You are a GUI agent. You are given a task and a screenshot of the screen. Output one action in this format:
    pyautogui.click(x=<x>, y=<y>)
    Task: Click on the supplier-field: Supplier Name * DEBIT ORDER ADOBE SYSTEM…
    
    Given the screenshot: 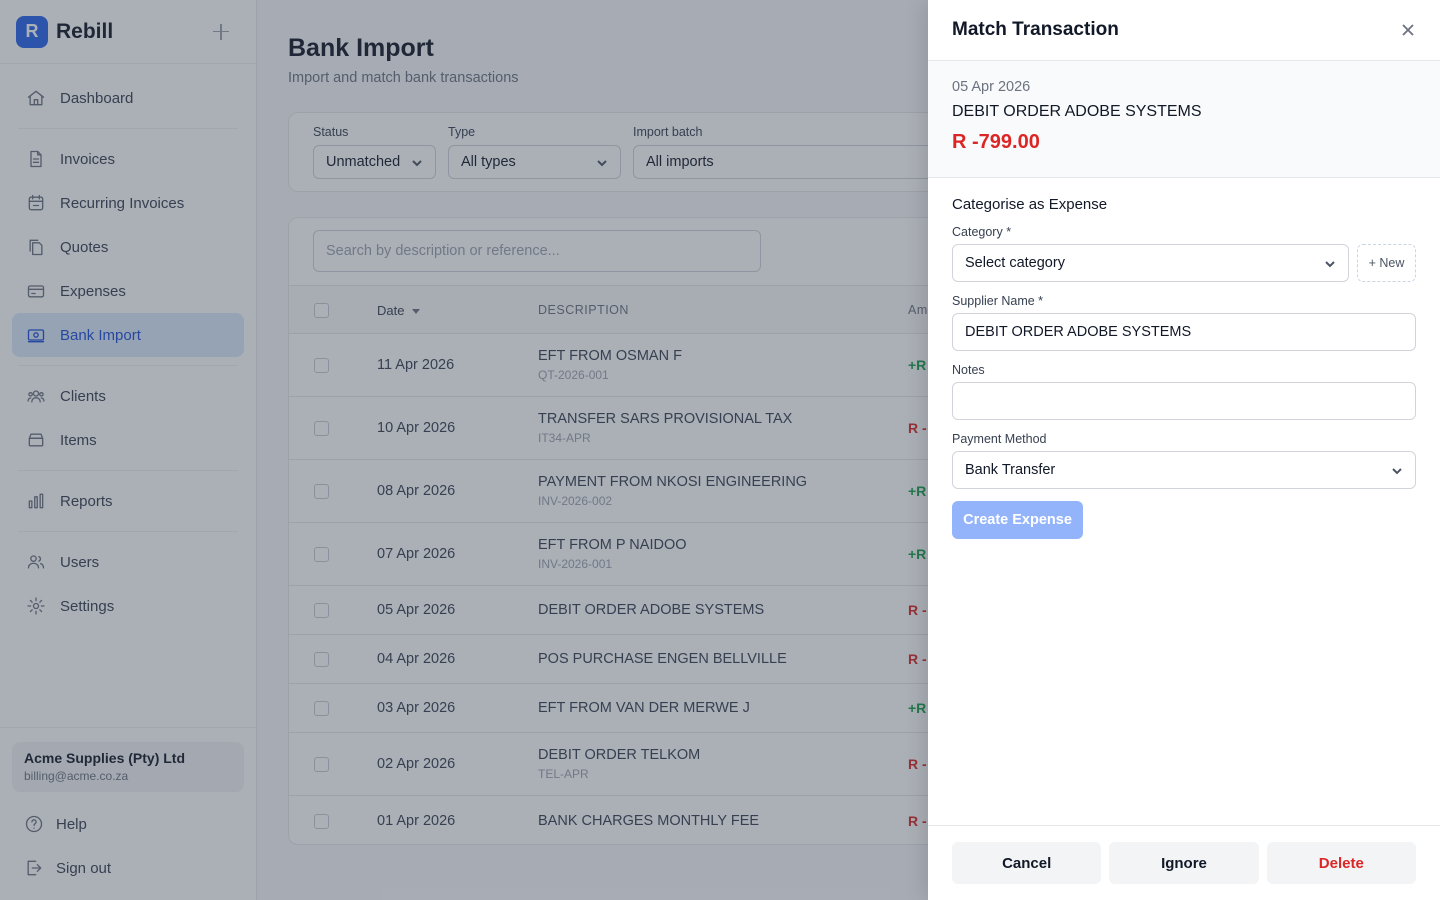 What is the action you would take?
    pyautogui.click(x=1184, y=322)
    